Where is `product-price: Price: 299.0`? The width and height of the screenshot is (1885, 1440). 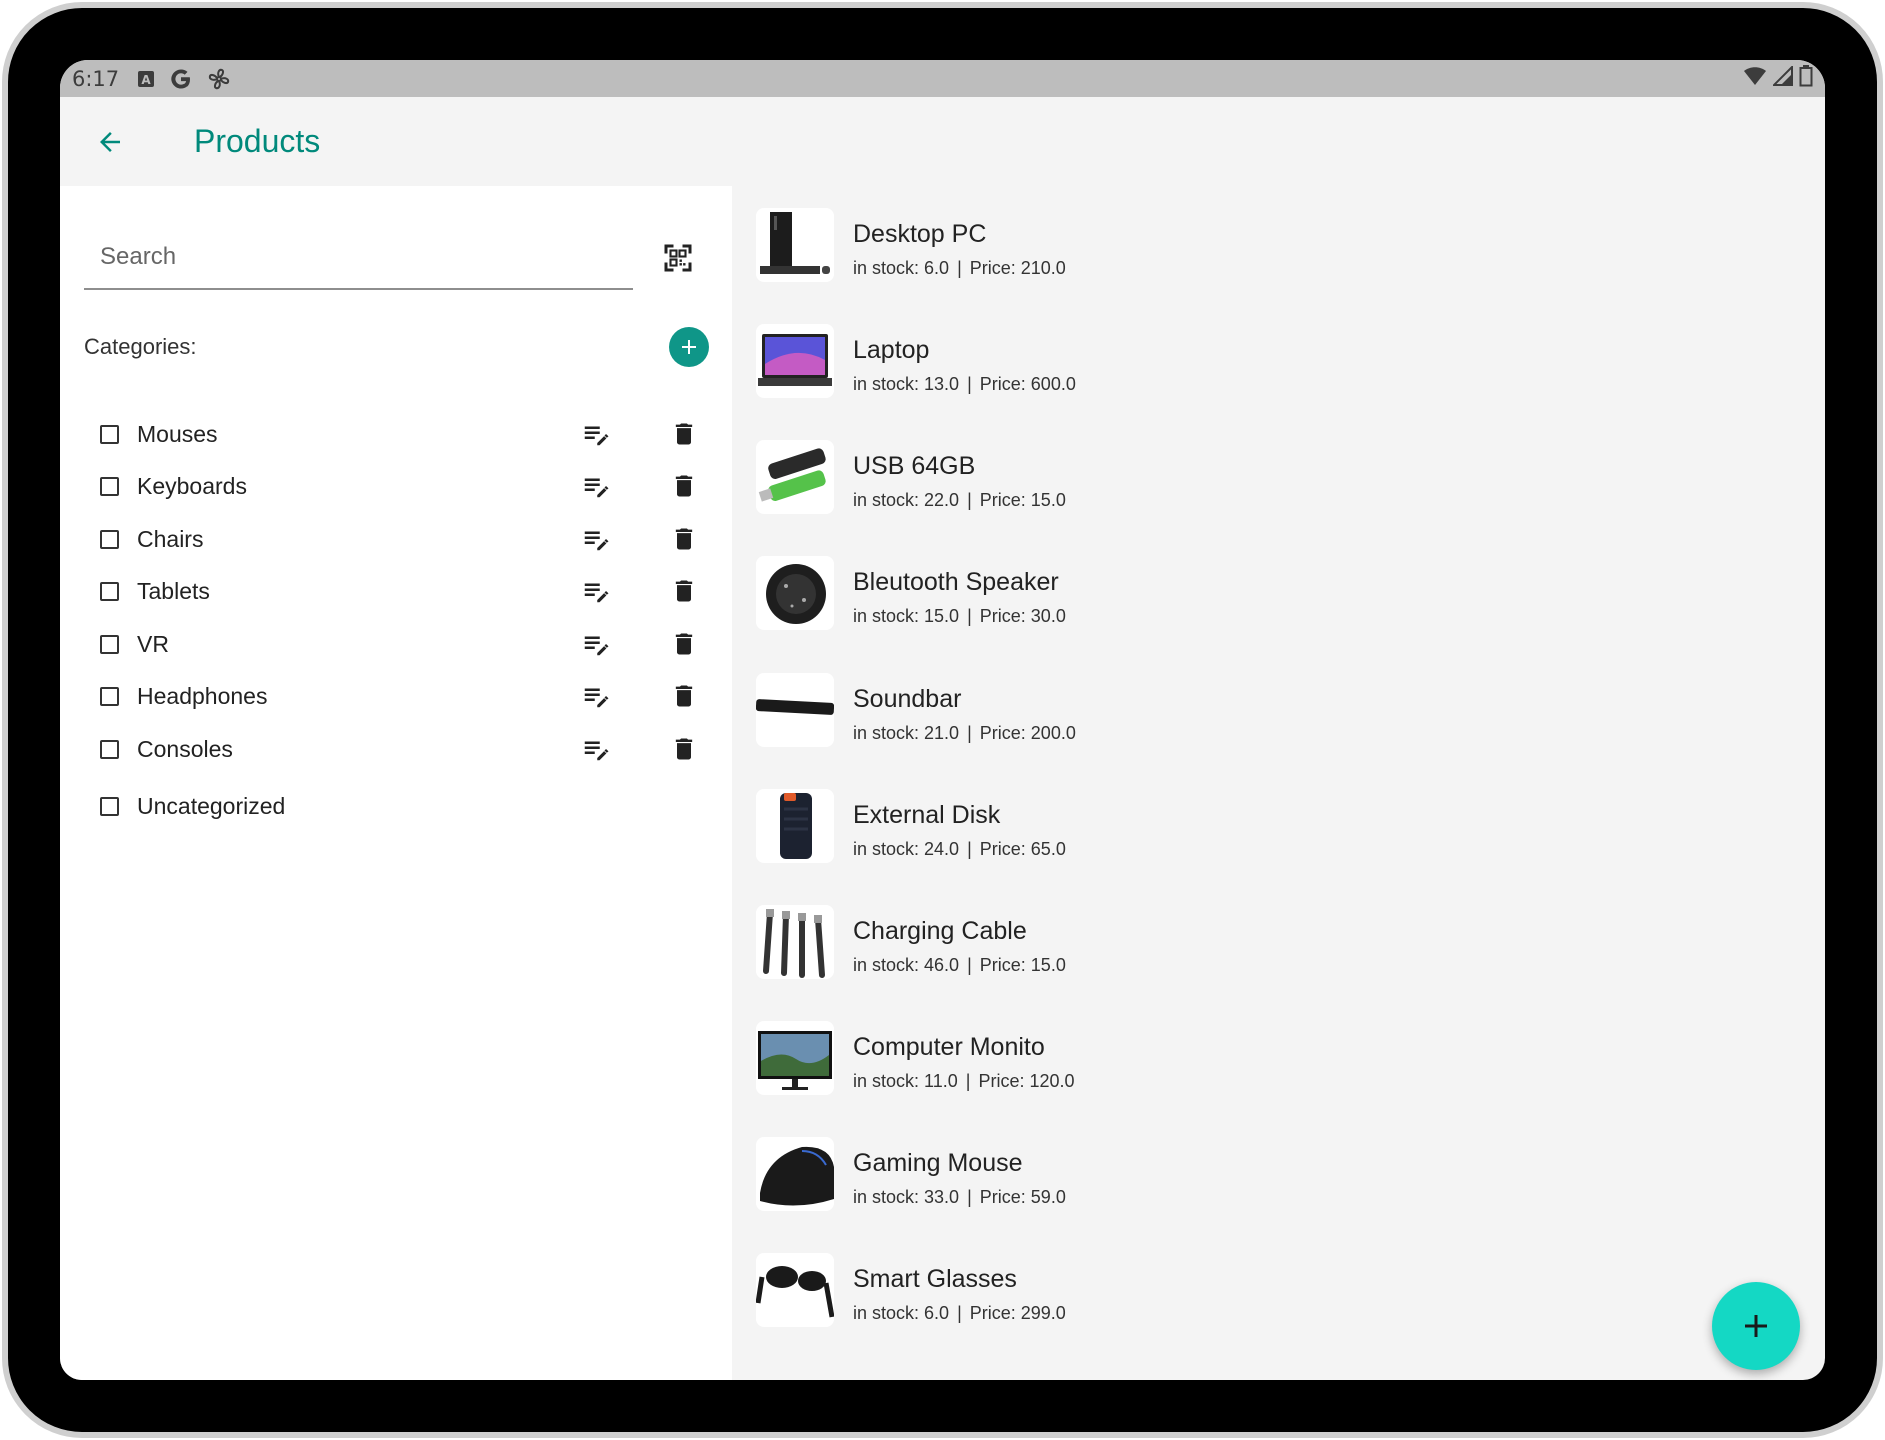
product-price: Price: 299.0 is located at coordinates (1017, 1313).